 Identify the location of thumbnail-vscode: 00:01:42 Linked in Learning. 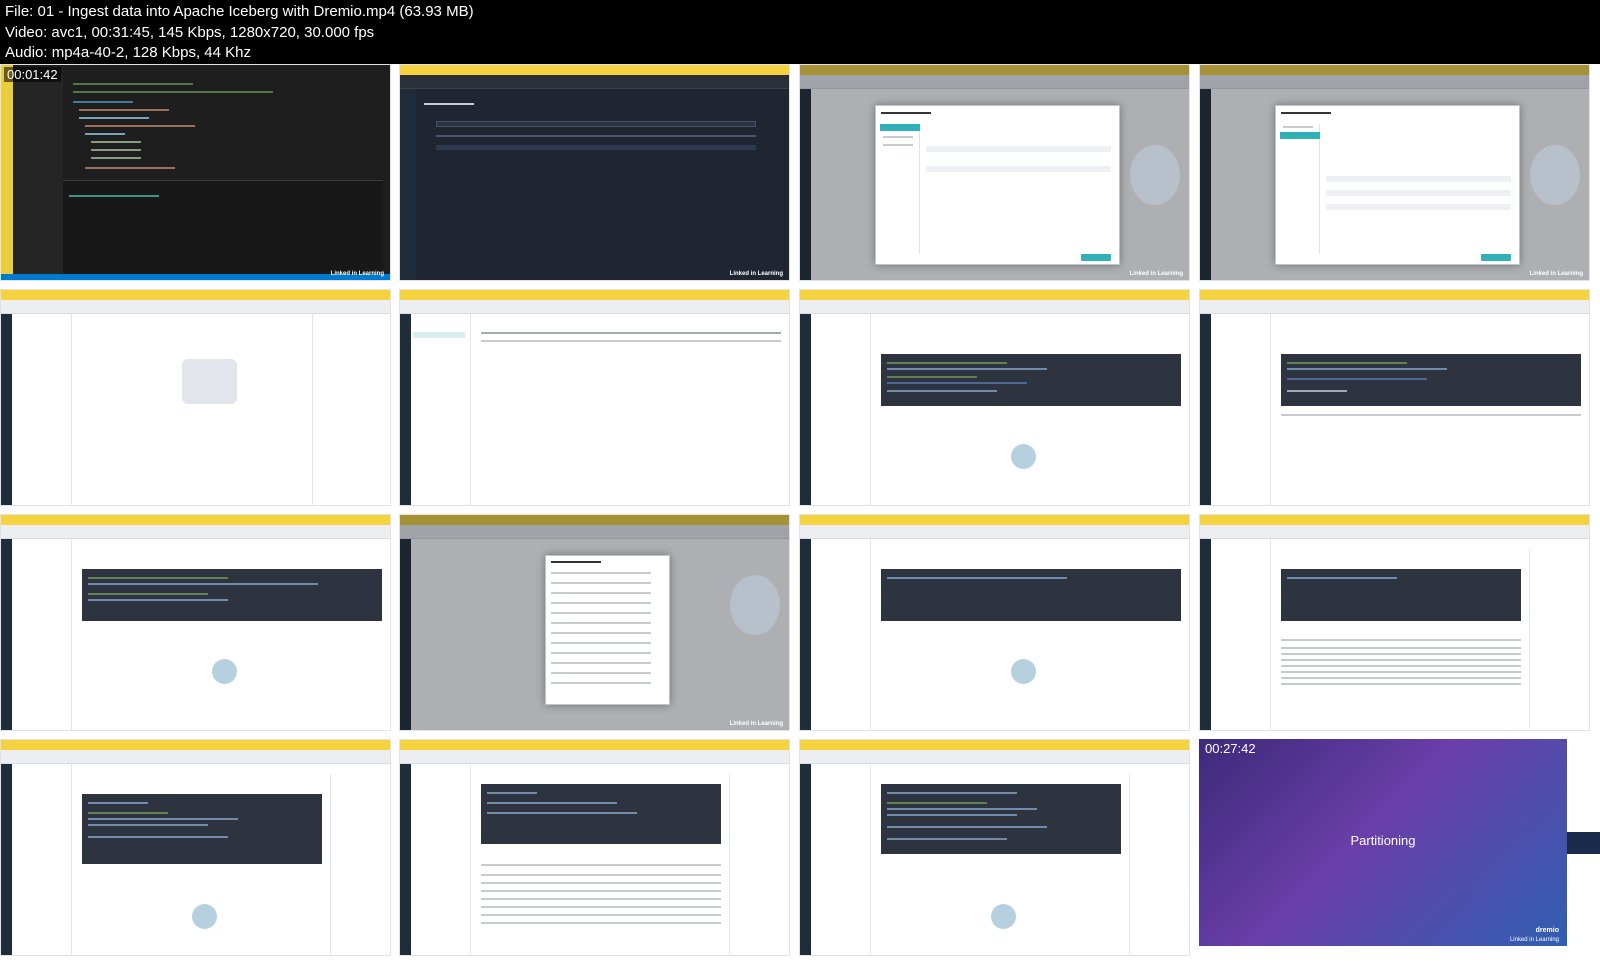
(195, 172).